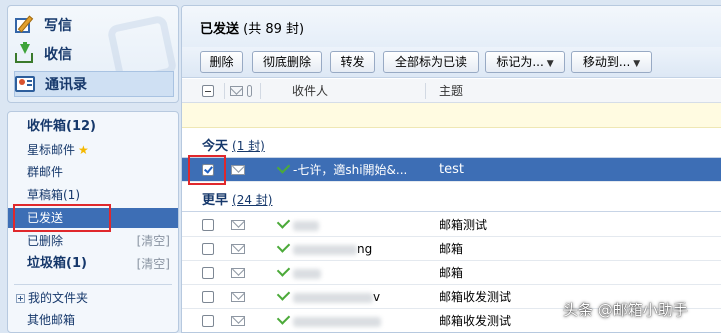  Describe the element at coordinates (58, 298) in the screenshot. I see `my-folders-label: 我的文件夹` at that location.